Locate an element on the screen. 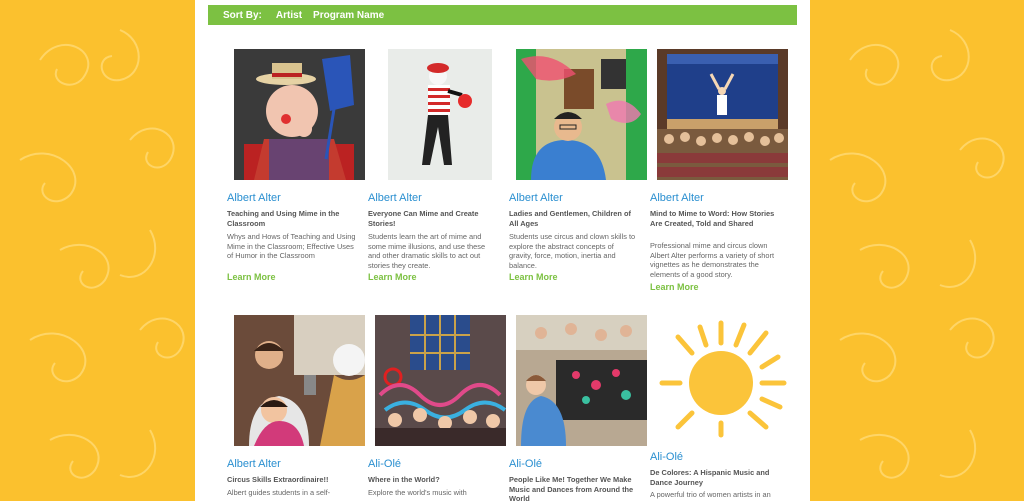 Image resolution: width=1024 pixels, height=501 pixels. crafts-table-photo is located at coordinates (581, 380).